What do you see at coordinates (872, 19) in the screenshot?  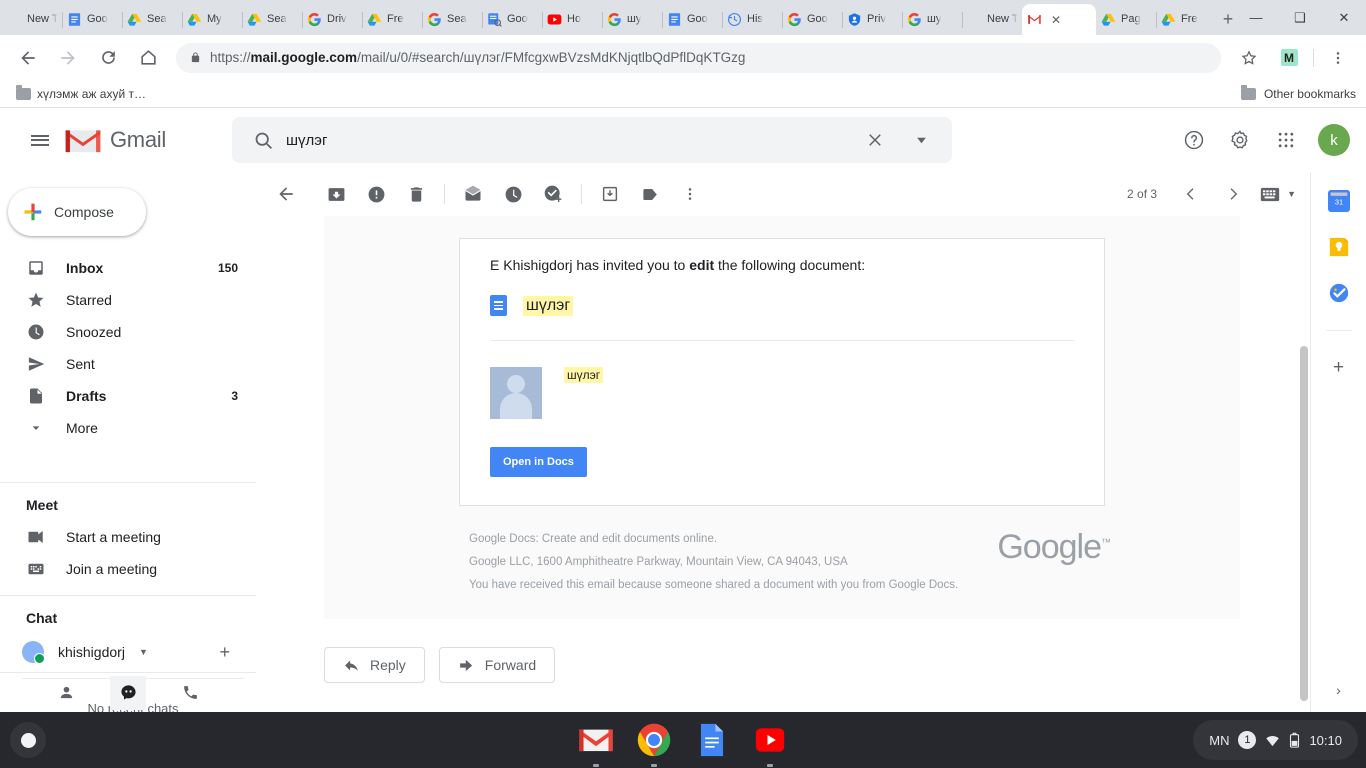 I see `browser-tab: Priv` at bounding box center [872, 19].